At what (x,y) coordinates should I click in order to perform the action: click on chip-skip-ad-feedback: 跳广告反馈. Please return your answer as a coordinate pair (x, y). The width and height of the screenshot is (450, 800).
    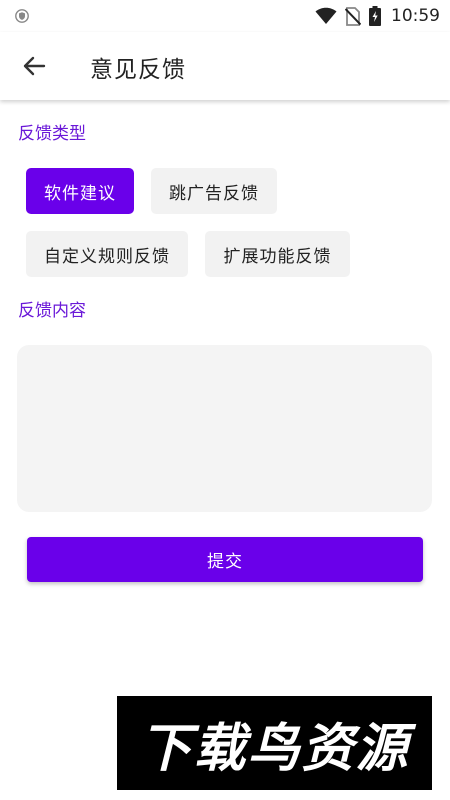
    Looking at the image, I should click on (214, 191).